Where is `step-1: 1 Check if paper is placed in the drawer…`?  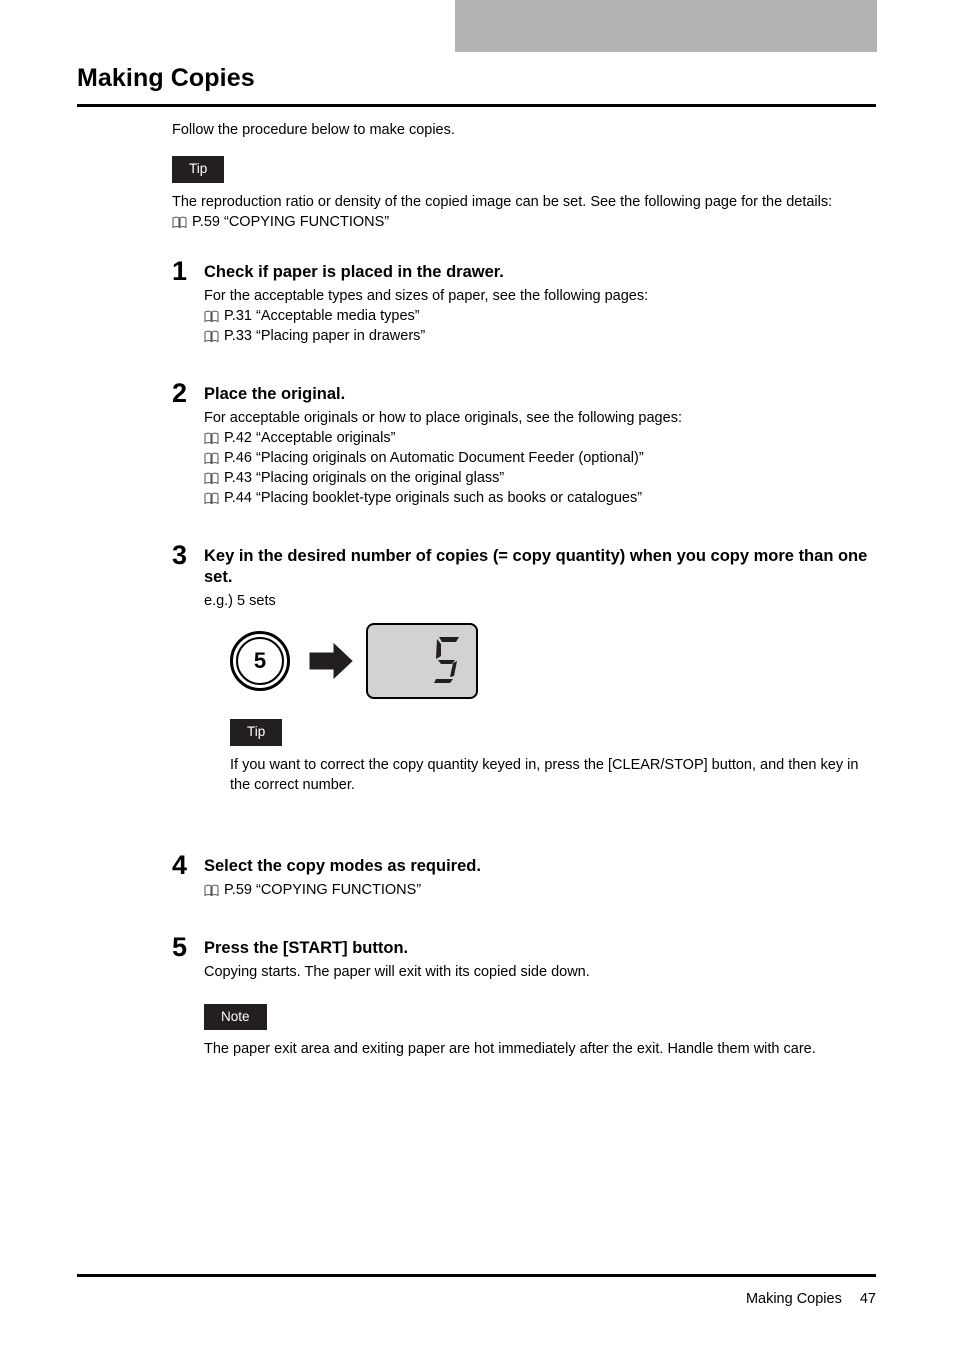 step-1: 1 Check if paper is placed in the drawer… is located at coordinates (524, 302).